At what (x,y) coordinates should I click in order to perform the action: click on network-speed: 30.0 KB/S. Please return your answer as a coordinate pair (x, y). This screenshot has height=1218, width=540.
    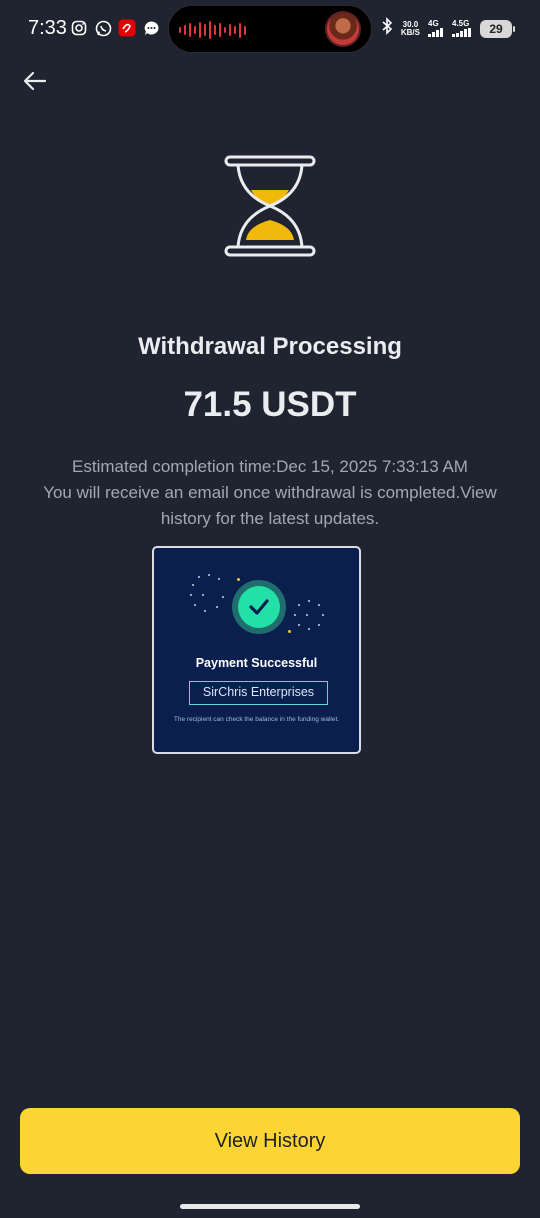
    Looking at the image, I should click on (410, 28).